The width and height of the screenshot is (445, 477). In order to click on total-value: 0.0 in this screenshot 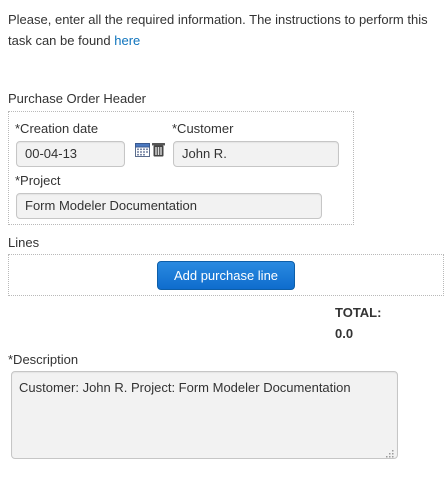, I will do `click(344, 333)`.